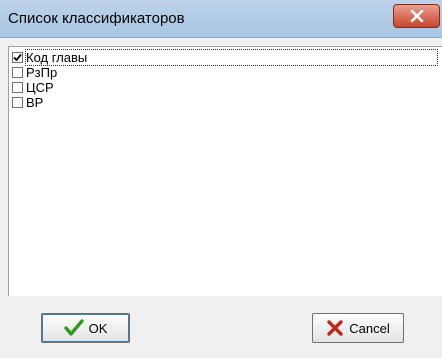 The image size is (442, 358). I want to click on ok-label: OK, so click(98, 328).